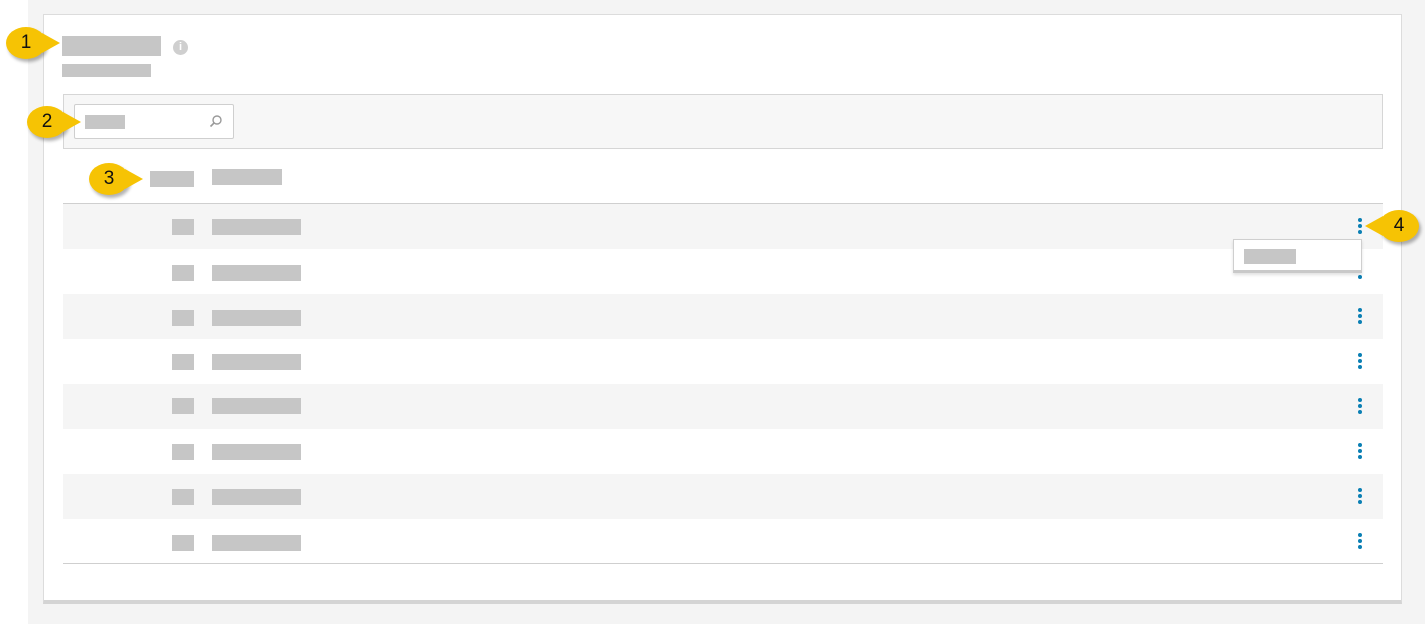  What do you see at coordinates (723, 121) in the screenshot?
I see `toolbar` at bounding box center [723, 121].